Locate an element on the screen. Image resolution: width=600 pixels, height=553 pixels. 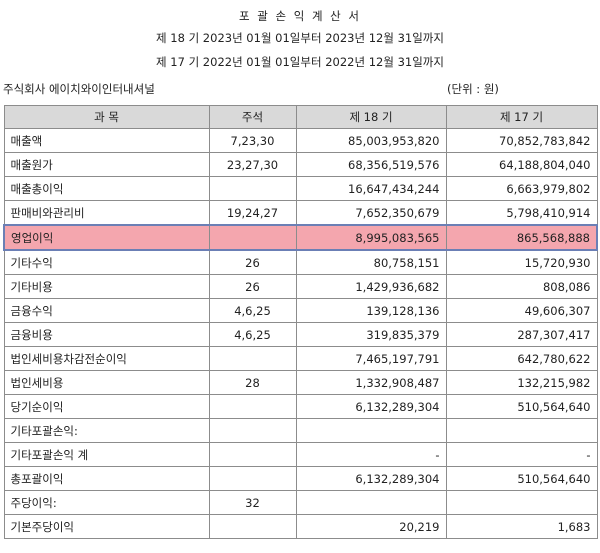
table-row: 기본주당이익 20,219 1,683 is located at coordinates (300, 526).